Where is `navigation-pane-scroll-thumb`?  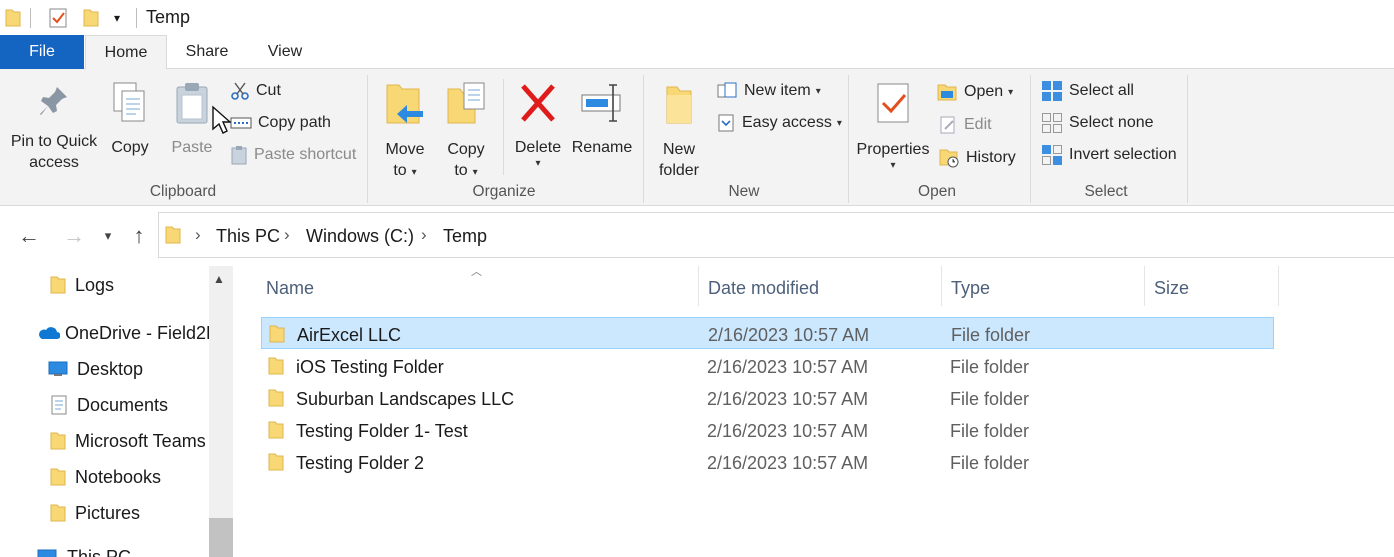
navigation-pane-scroll-thumb is located at coordinates (221, 537).